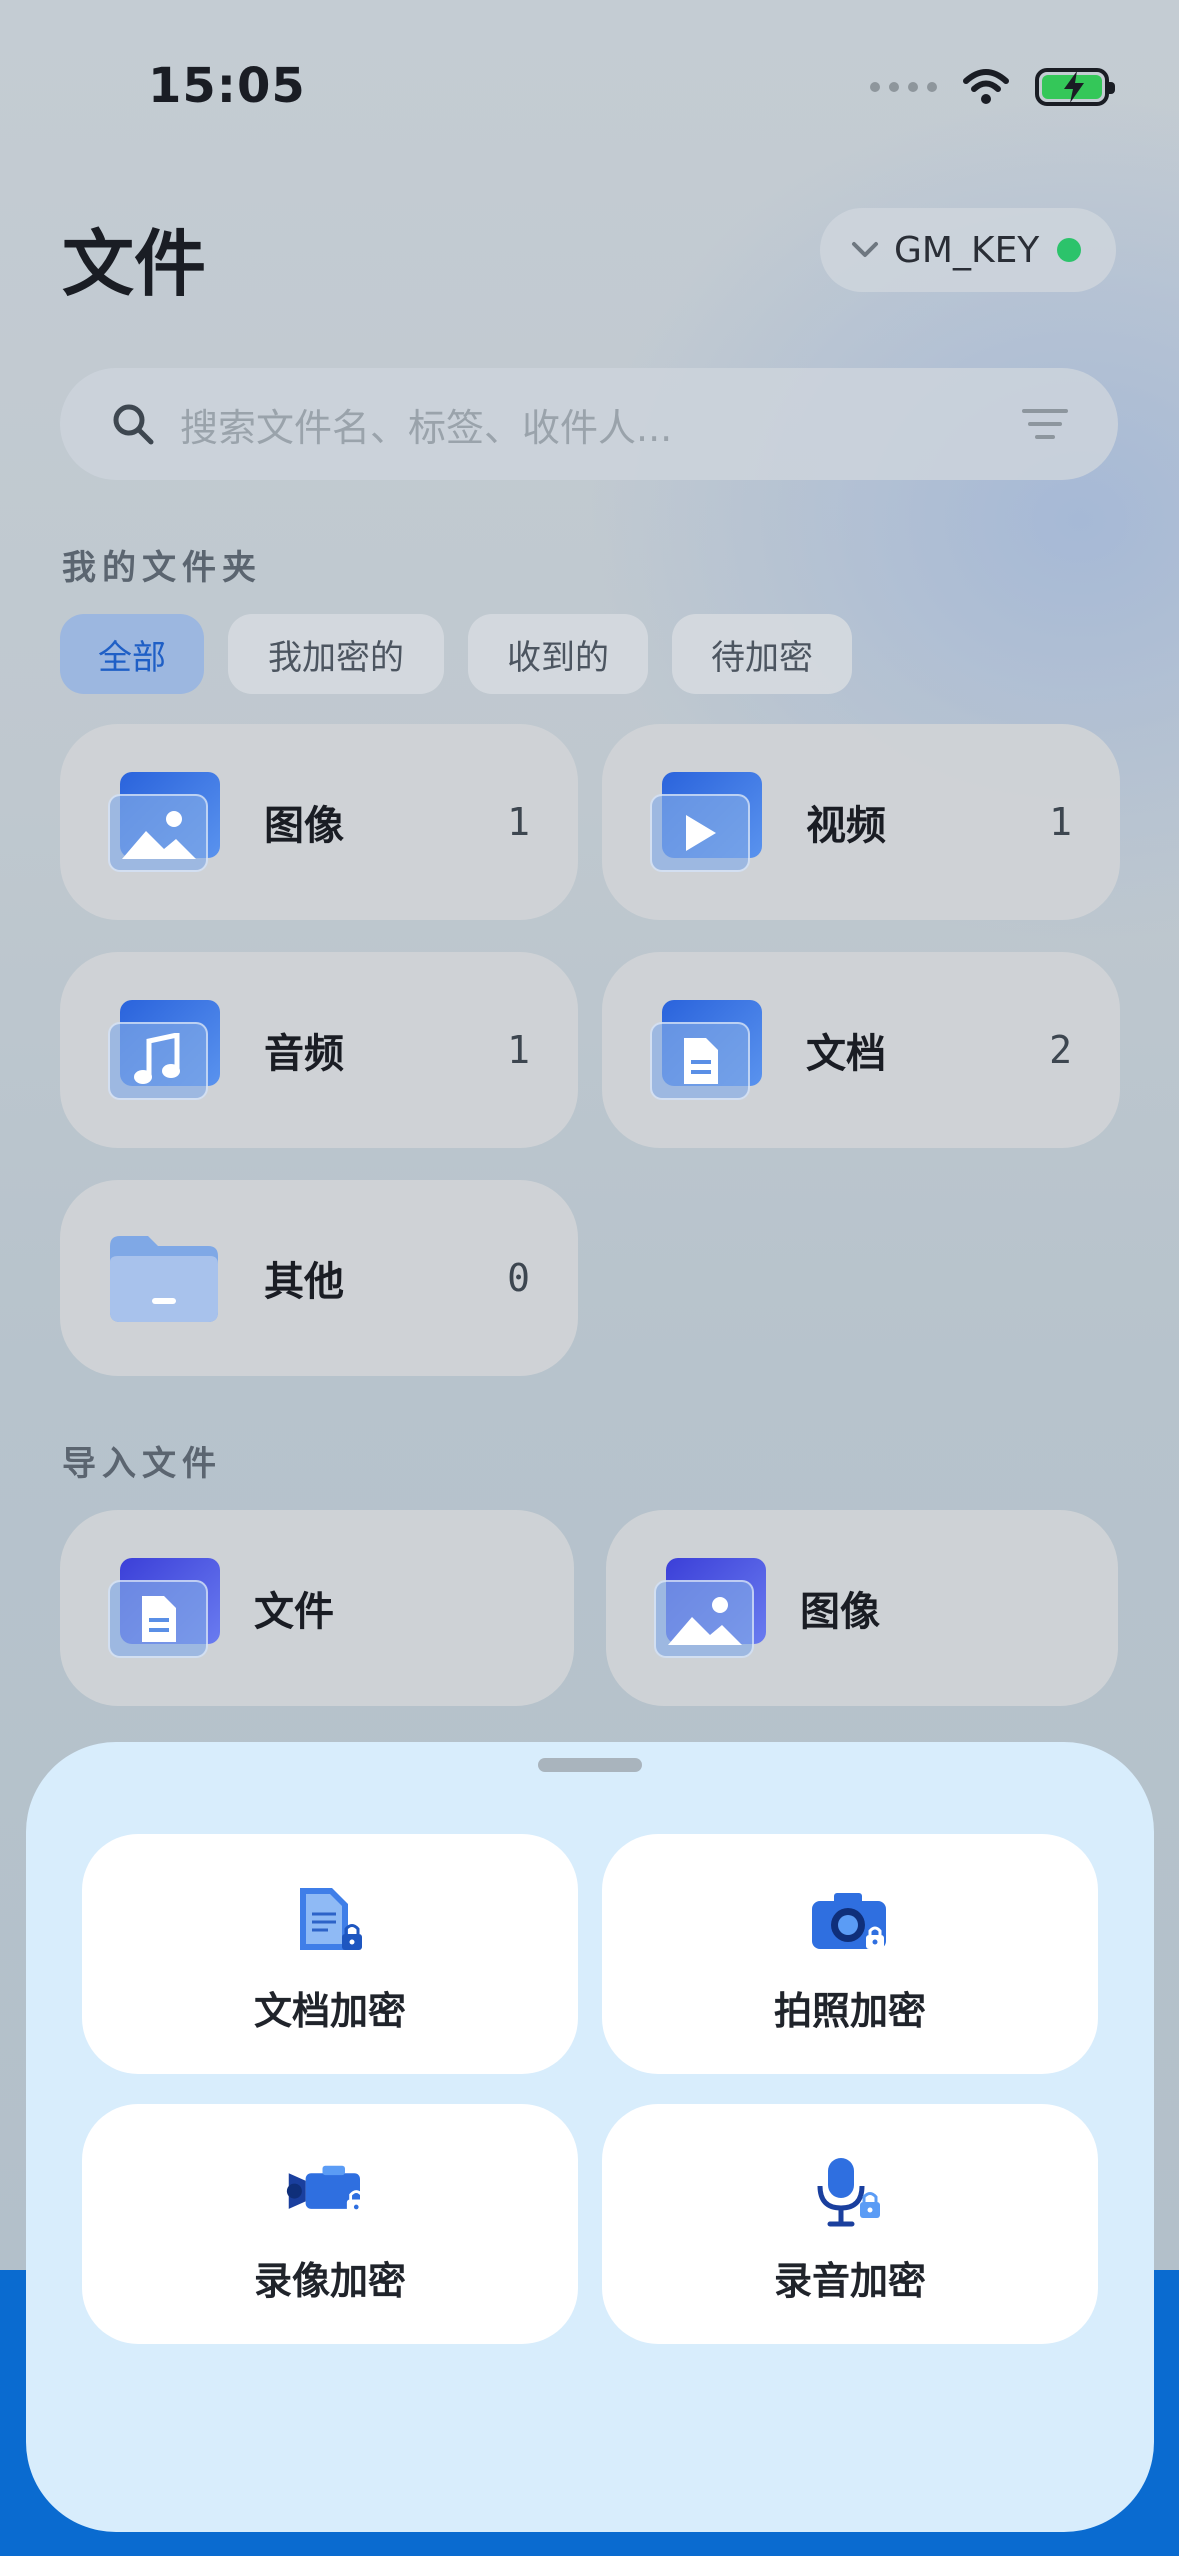 This screenshot has height=2556, width=1179. I want to click on chevron-down-icon, so click(865, 249).